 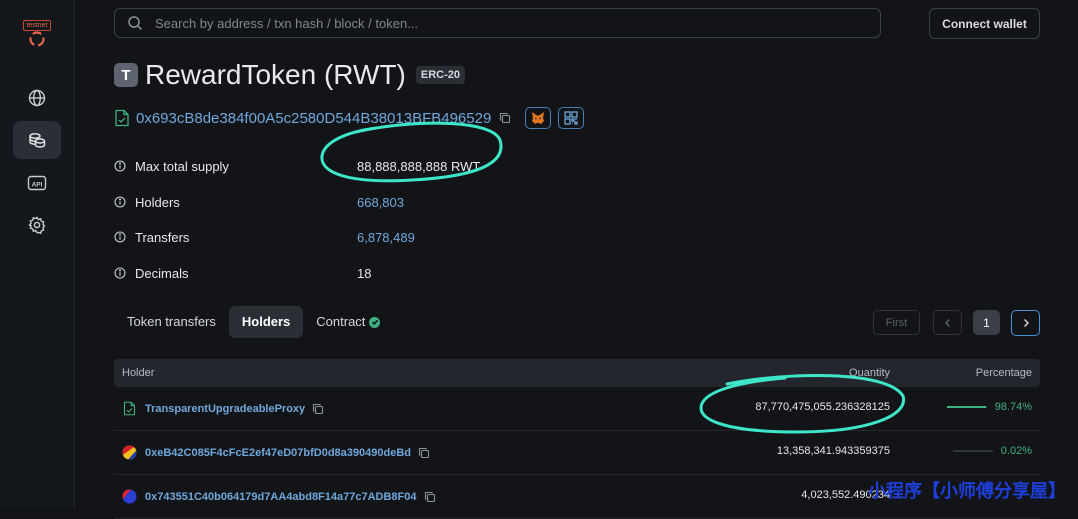 I want to click on search-input, so click(x=495, y=23).